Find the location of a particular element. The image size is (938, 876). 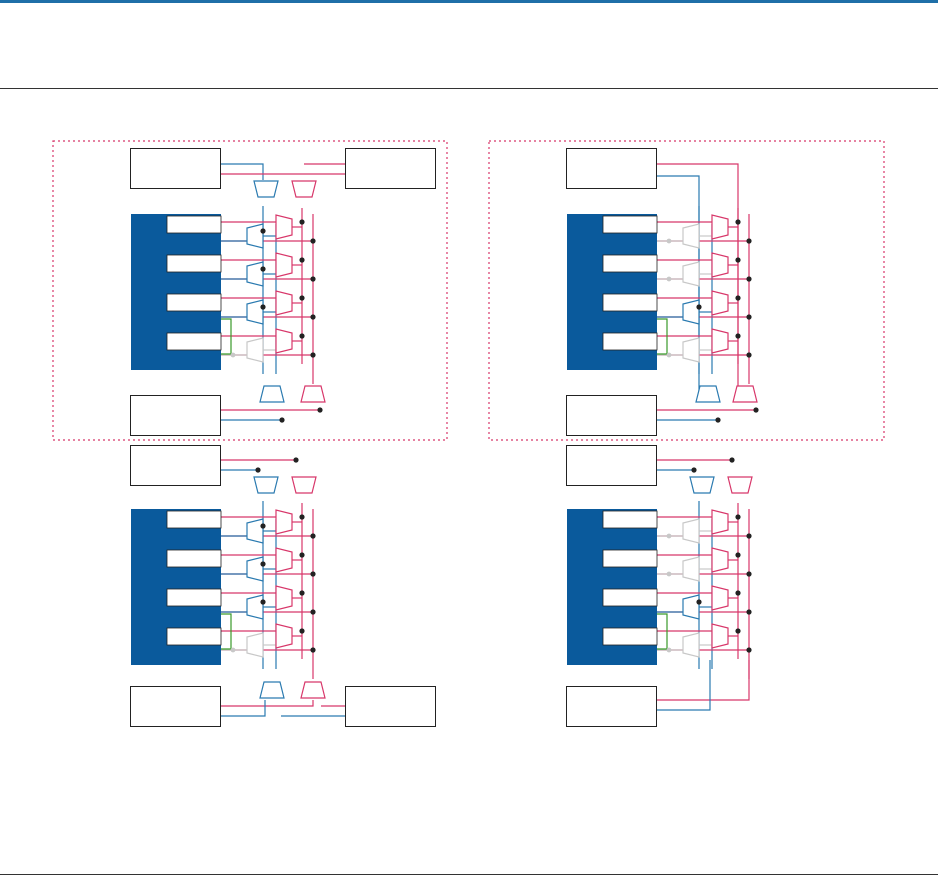

block-bottom-left-r is located at coordinates (611, 706).